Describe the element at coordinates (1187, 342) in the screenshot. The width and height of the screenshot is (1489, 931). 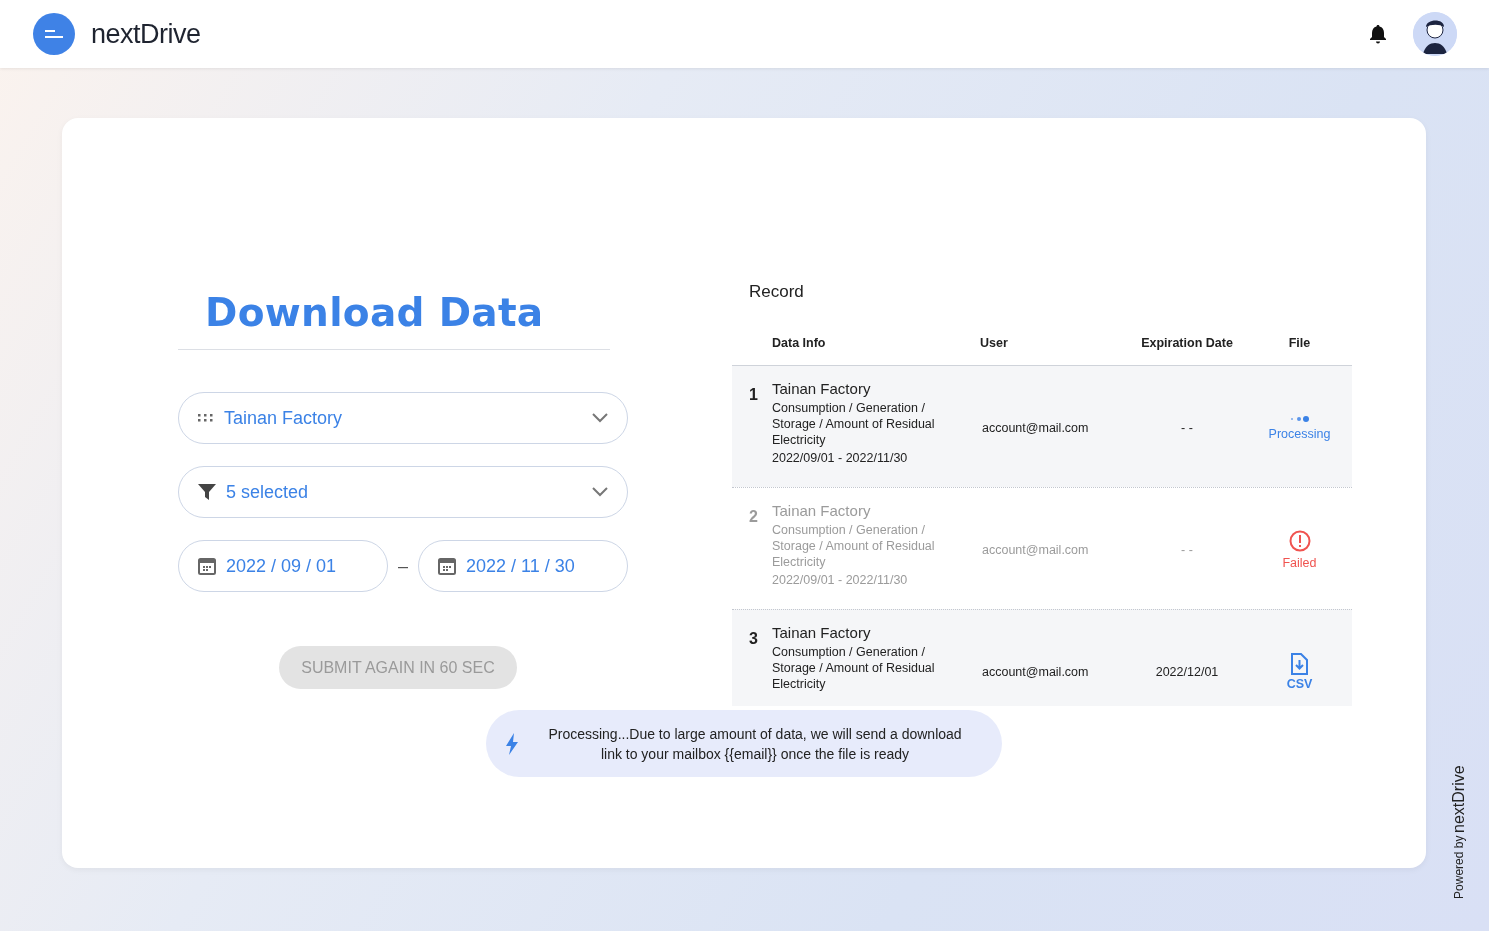
I see `column-header: Expiration Date` at that location.